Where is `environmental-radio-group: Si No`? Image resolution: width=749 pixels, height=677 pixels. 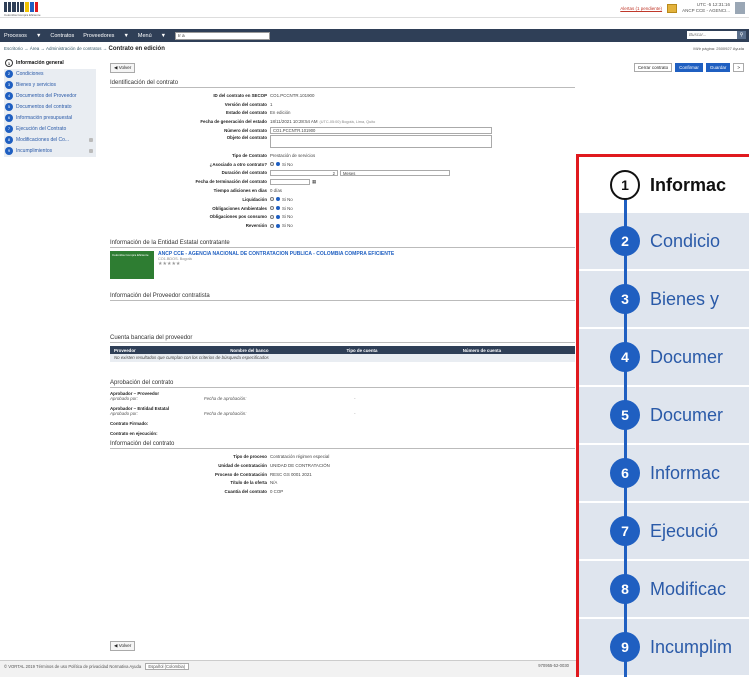 environmental-radio-group: Si No is located at coordinates (281, 208).